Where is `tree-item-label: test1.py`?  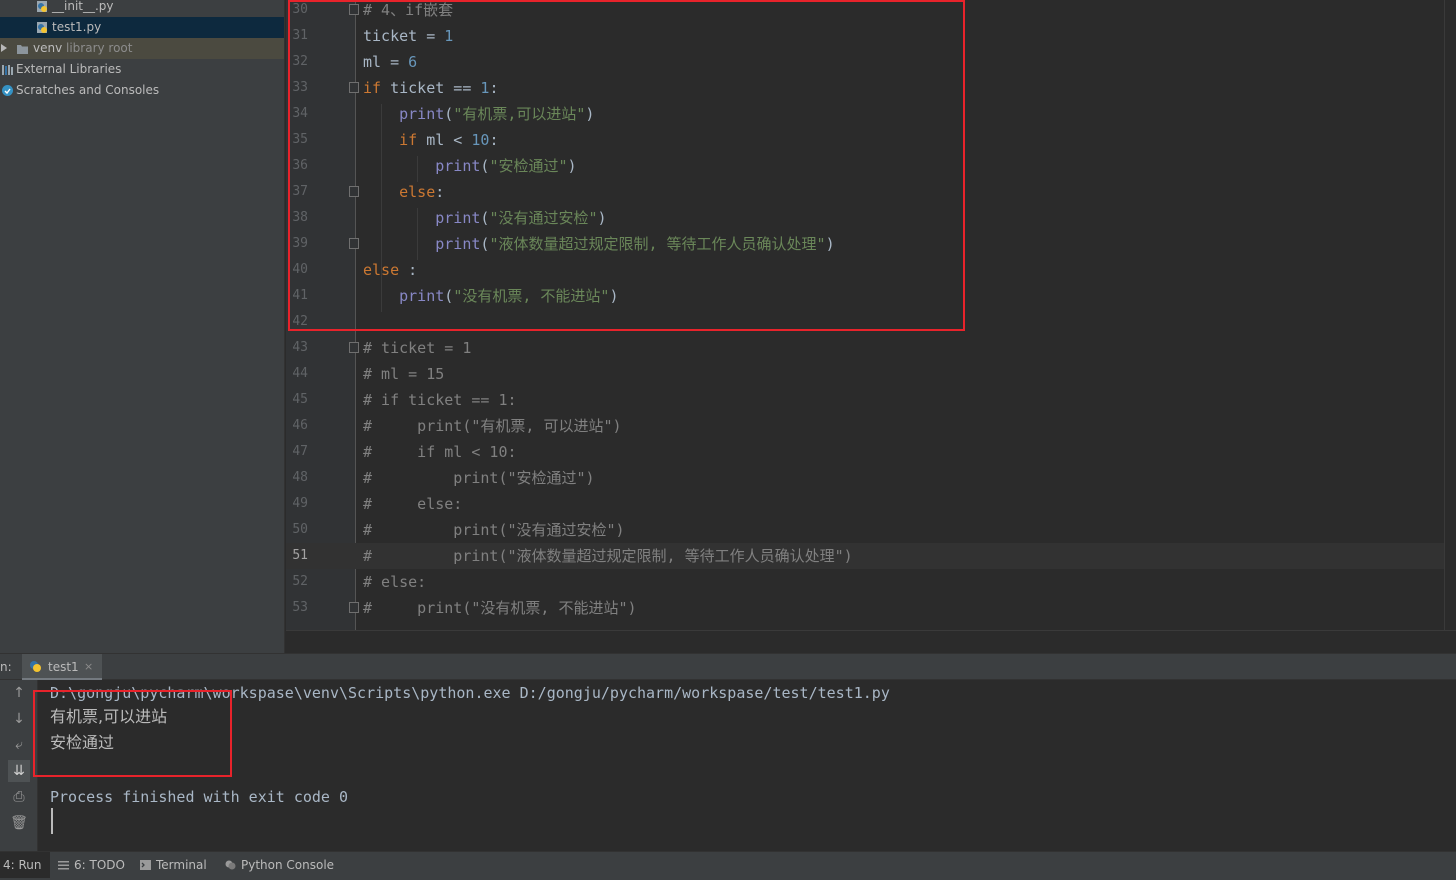 tree-item-label: test1.py is located at coordinates (77, 27).